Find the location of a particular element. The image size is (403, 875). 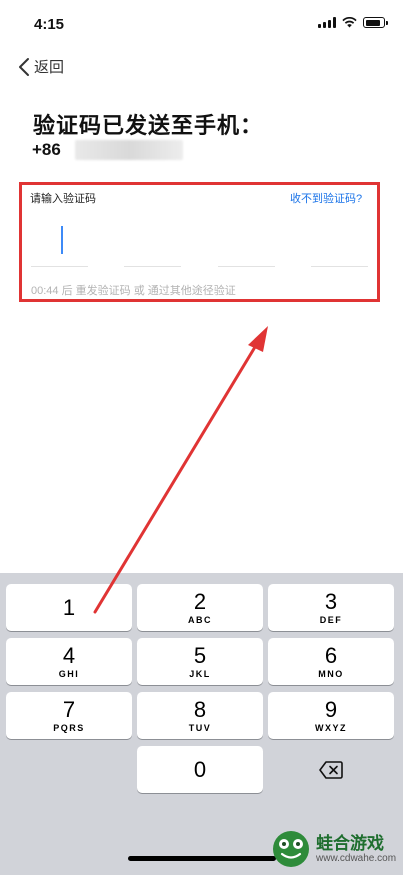

key-letters: GHI is located at coordinates (69, 674).